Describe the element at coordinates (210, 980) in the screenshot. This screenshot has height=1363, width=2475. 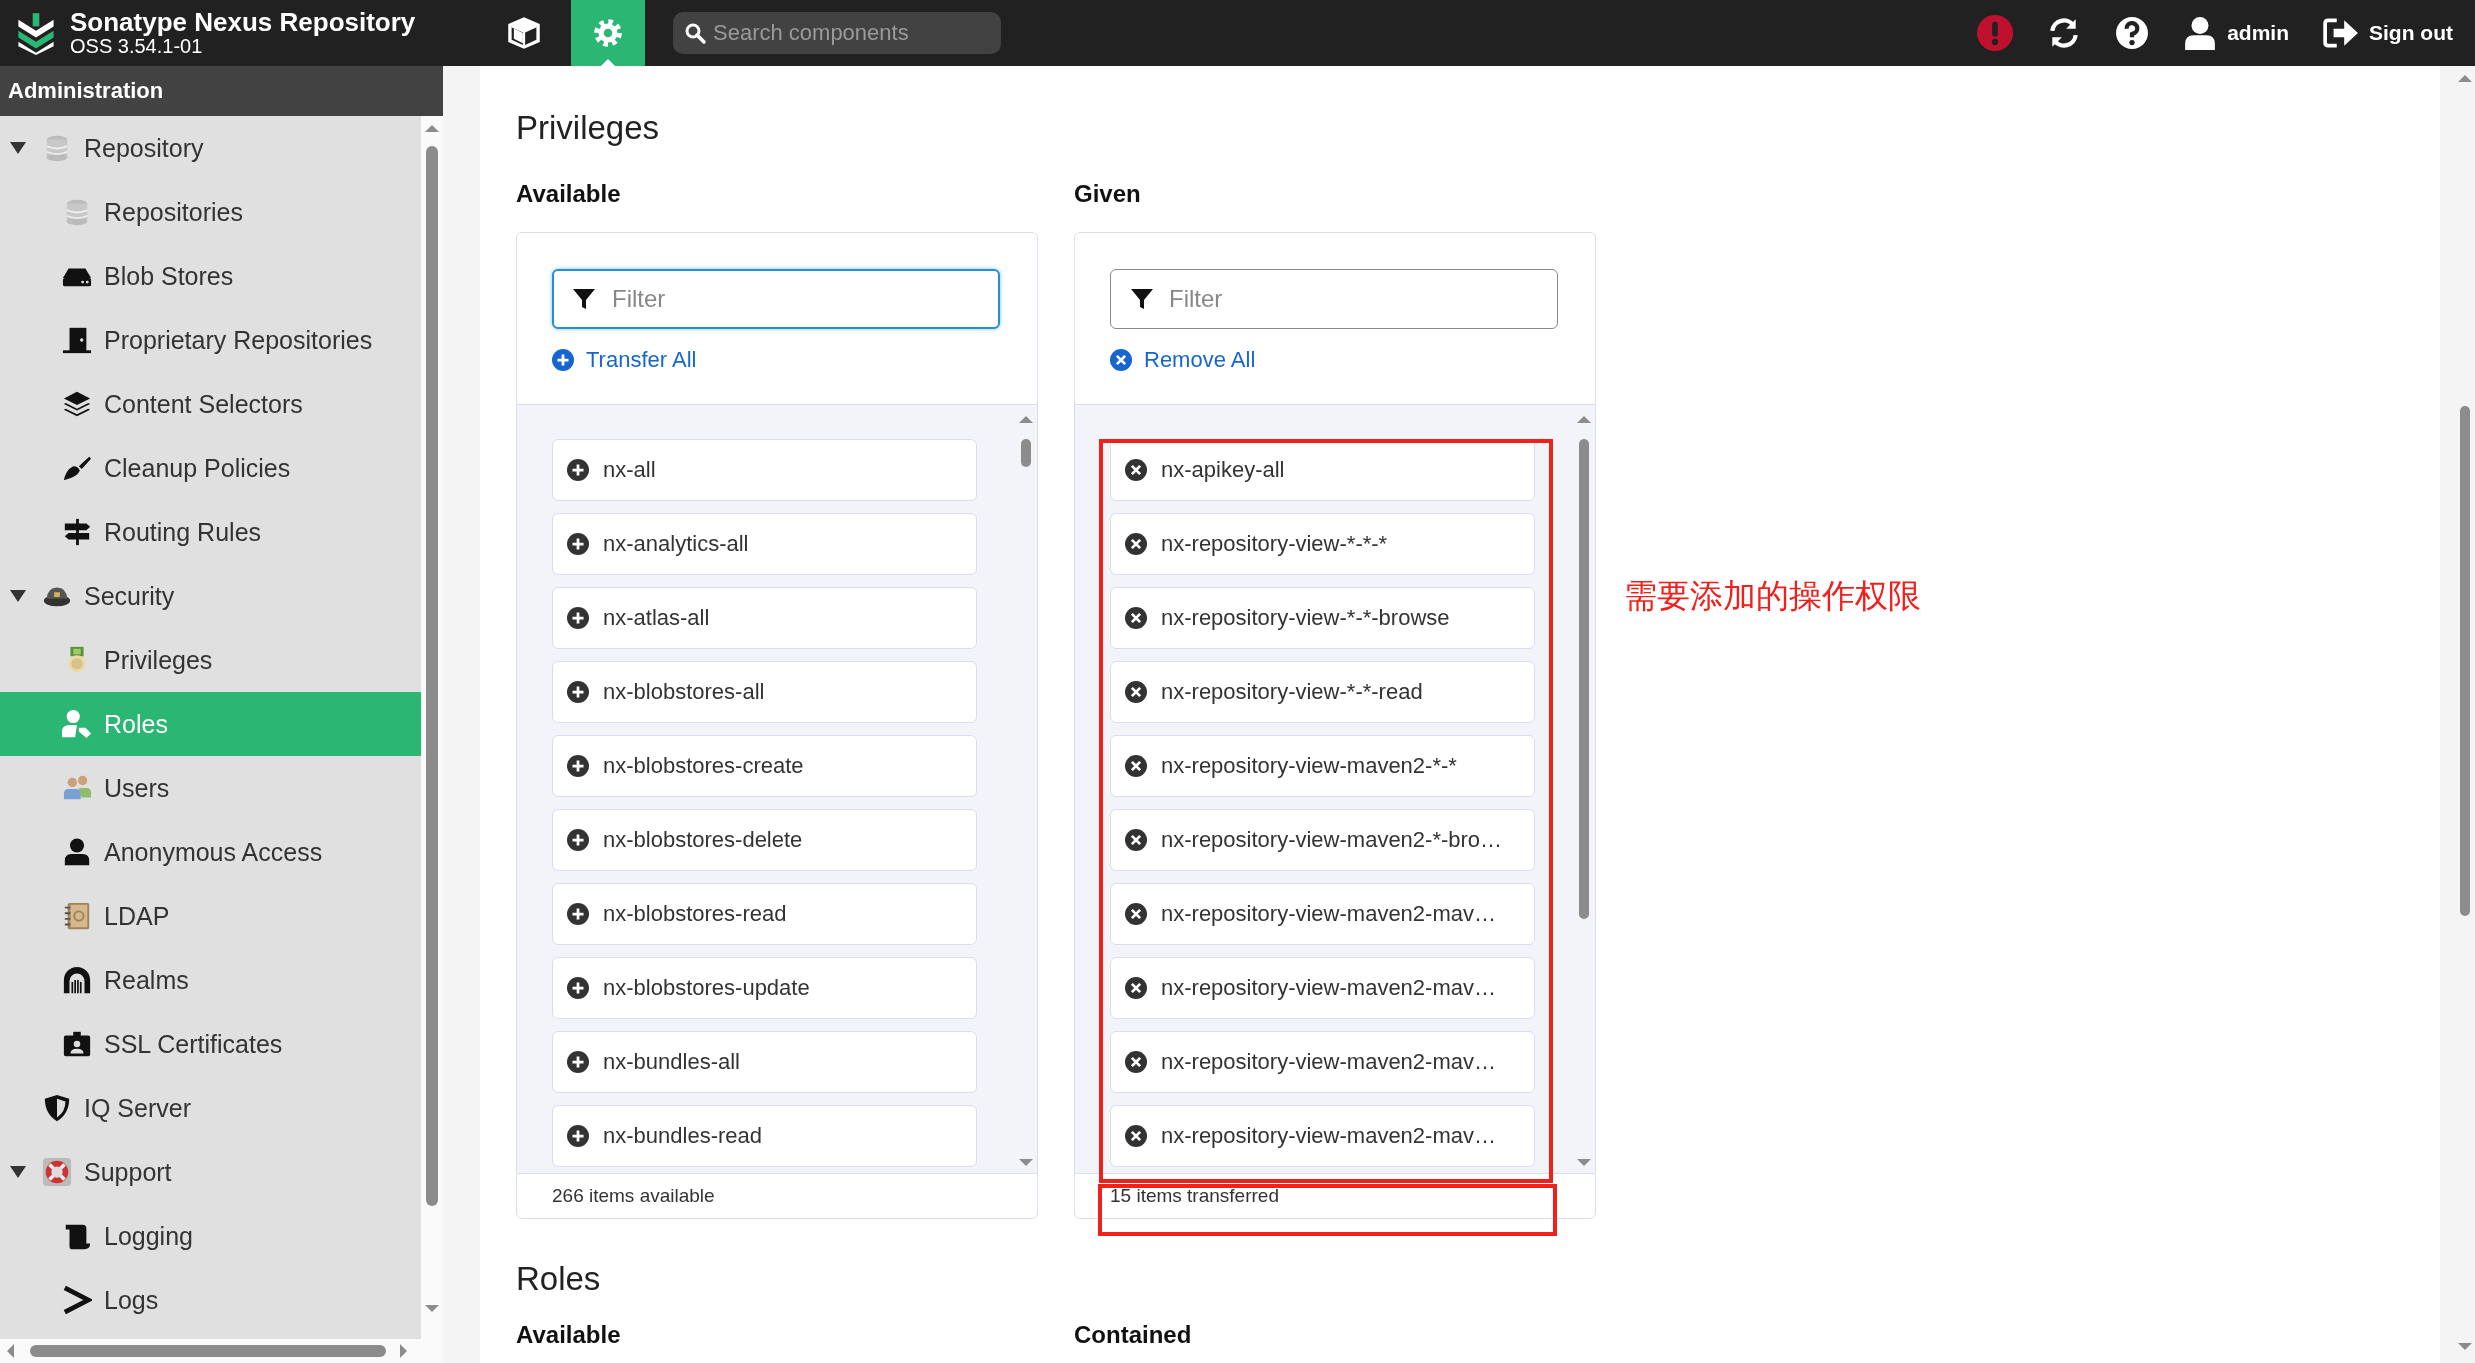
I see `sidebar-item: Realms` at that location.